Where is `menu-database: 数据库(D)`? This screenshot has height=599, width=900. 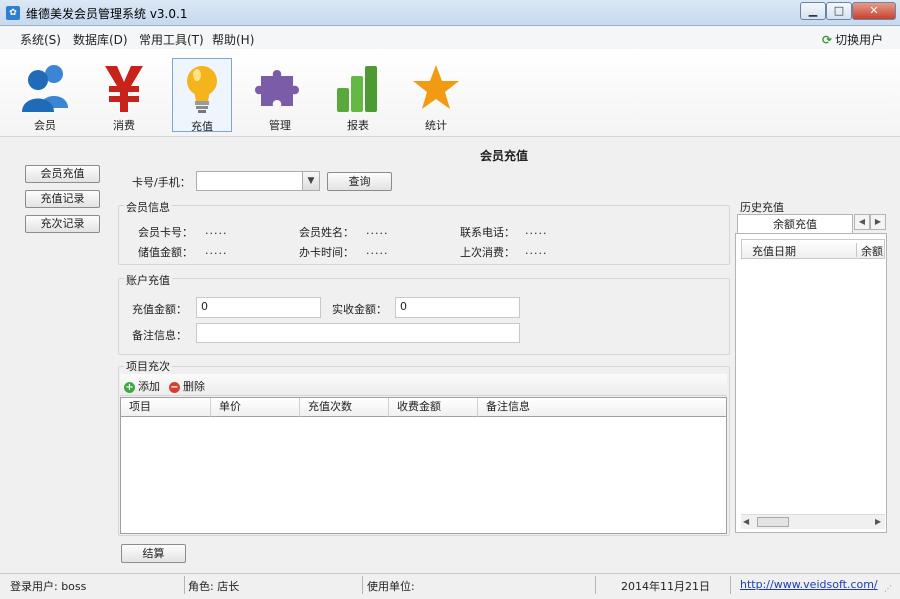 menu-database: 数据库(D) is located at coordinates (100, 39).